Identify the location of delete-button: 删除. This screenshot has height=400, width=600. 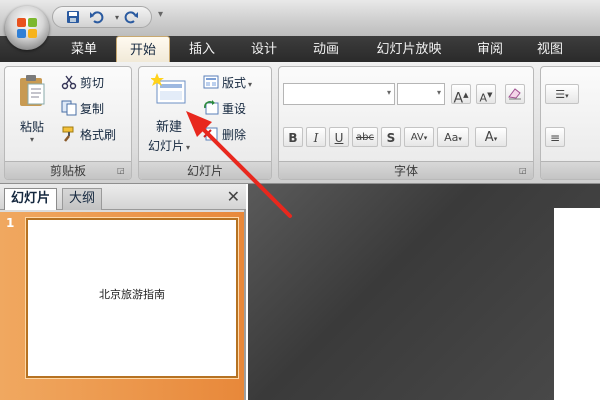
(224, 135).